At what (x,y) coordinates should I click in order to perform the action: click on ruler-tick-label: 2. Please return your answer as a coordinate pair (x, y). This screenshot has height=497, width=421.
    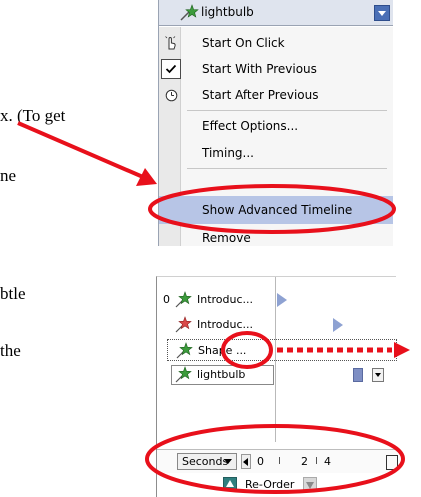
    Looking at the image, I should click on (304, 461).